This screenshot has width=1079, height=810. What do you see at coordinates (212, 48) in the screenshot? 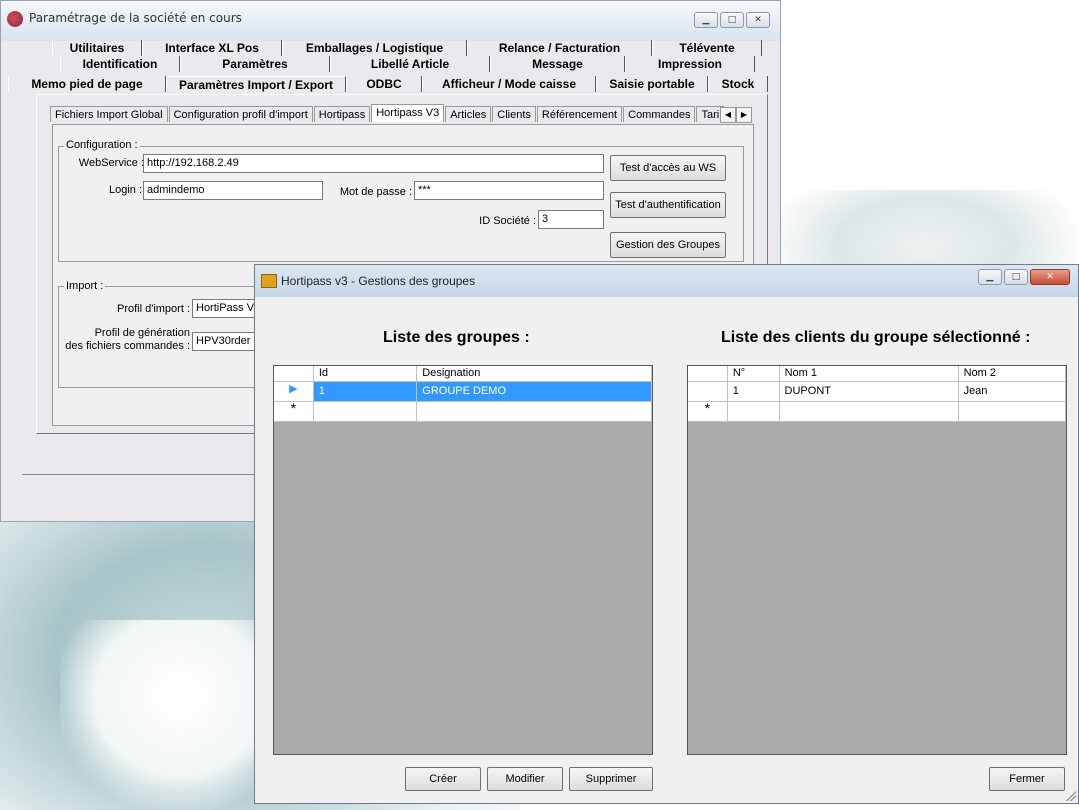
I see `tab-interface-xl-pos: Interface XL Pos` at bounding box center [212, 48].